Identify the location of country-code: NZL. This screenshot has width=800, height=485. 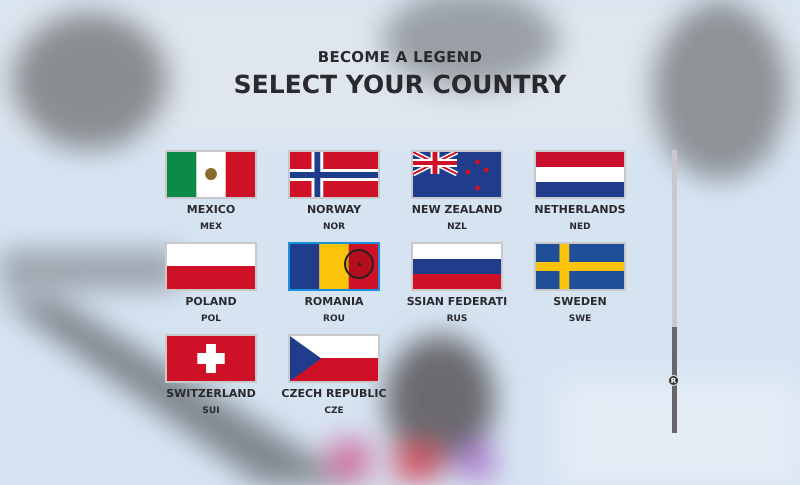
(457, 227).